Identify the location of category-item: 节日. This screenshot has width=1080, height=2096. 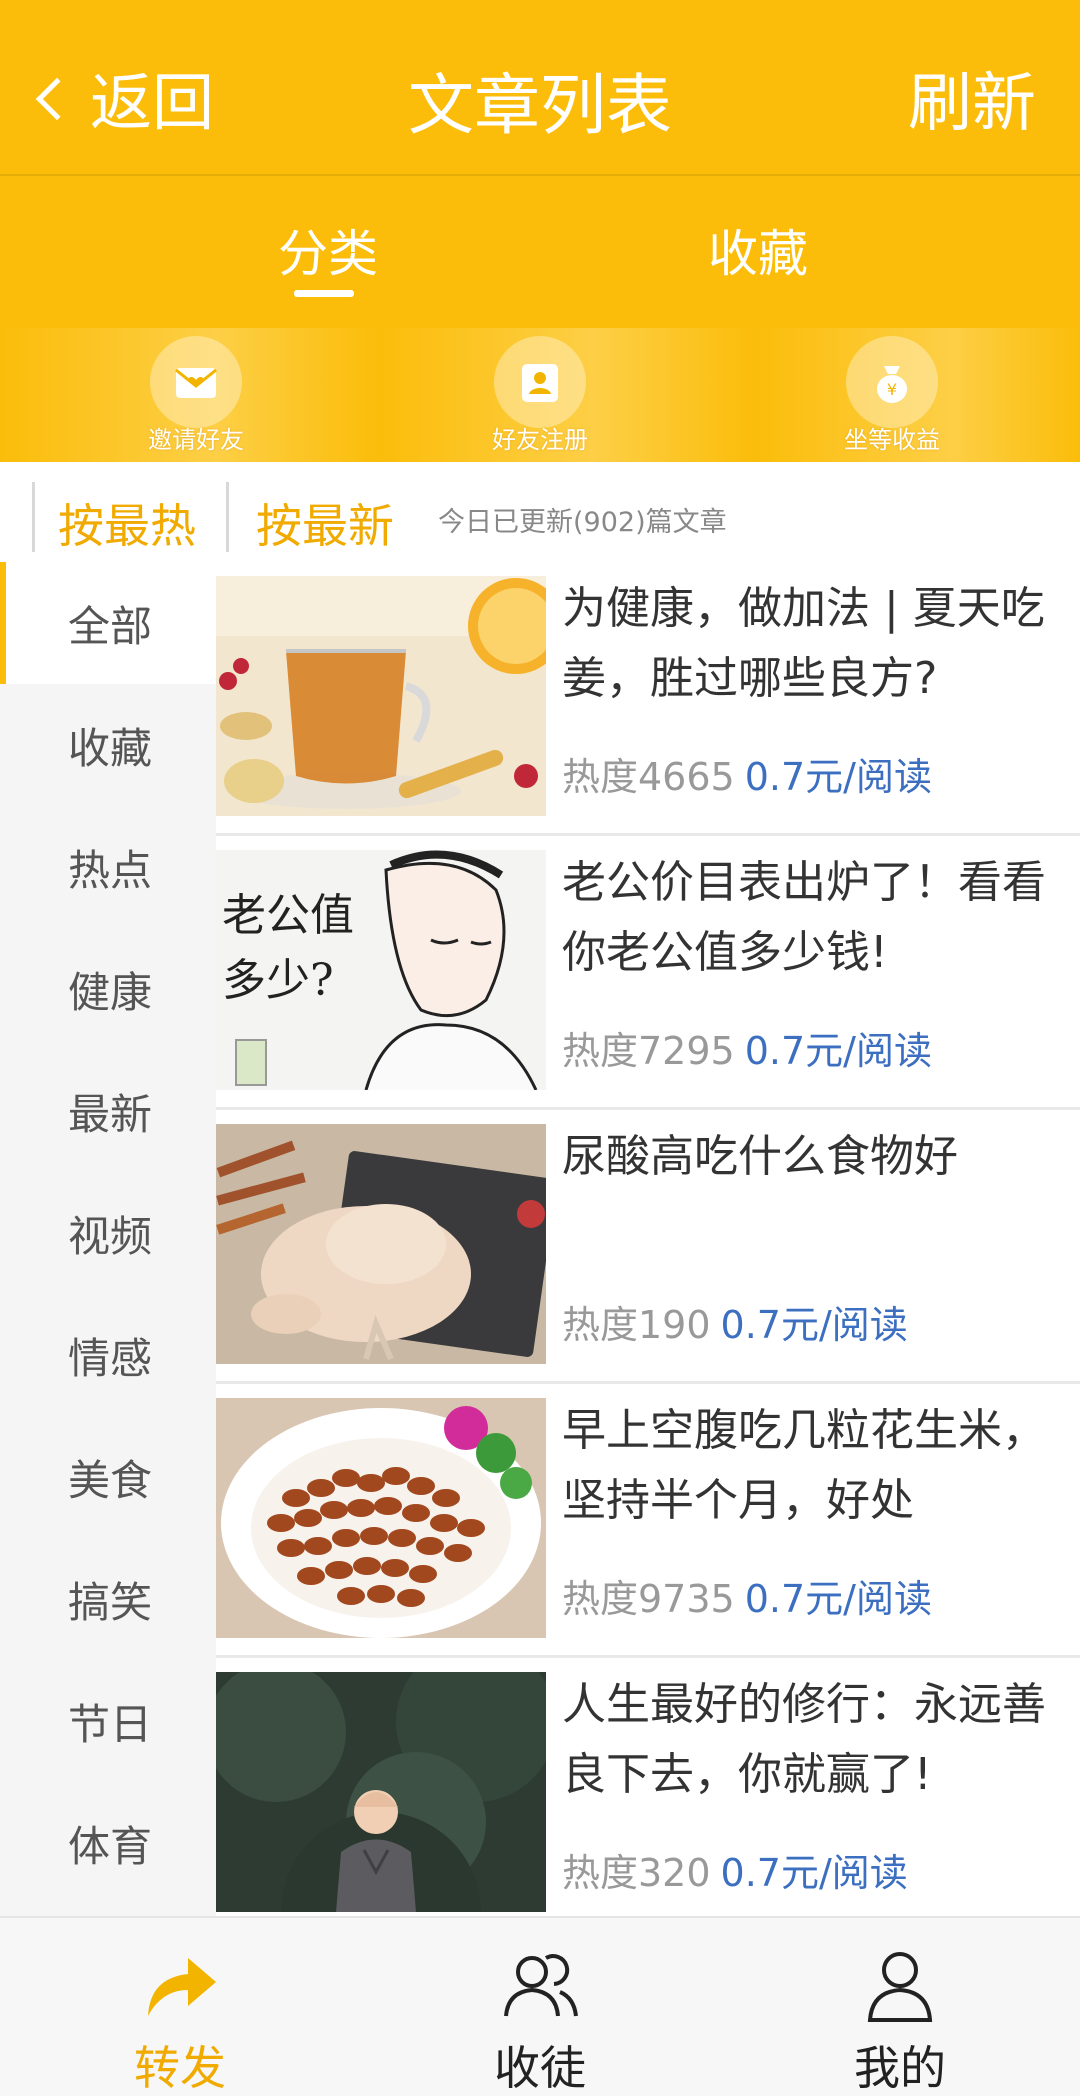
(108, 1721).